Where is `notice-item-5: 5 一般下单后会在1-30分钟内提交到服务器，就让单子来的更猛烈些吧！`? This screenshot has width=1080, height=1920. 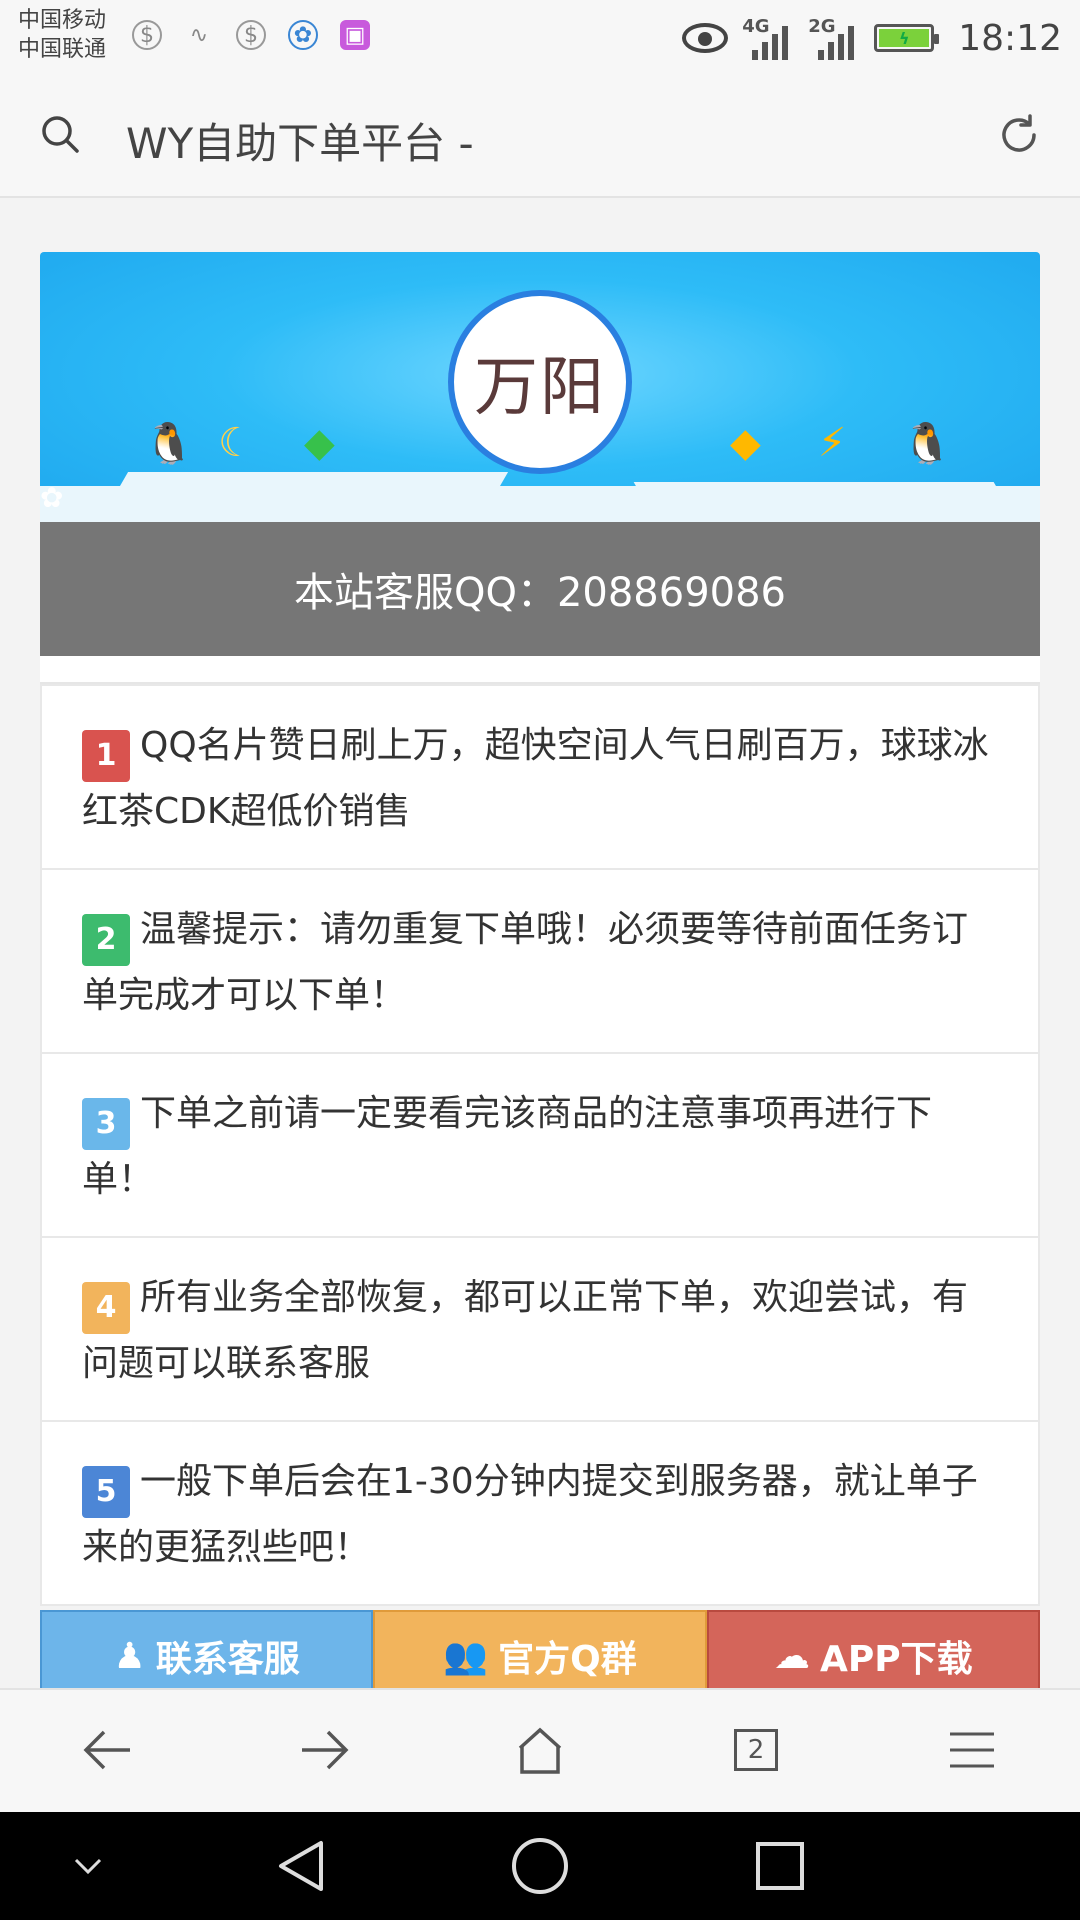 notice-item-5: 5 一般下单后会在1-30分钟内提交到服务器，就让单子来的更猛烈些吧！ is located at coordinates (540, 1514).